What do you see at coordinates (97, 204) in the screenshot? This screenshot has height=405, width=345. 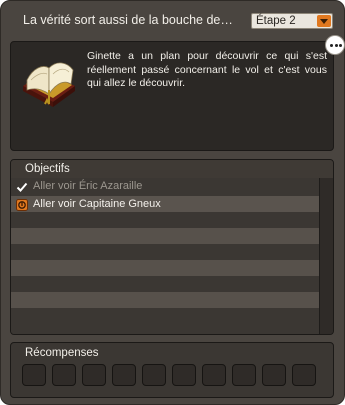 I see `objective-label: Aller voir Capitaine Gneux` at bounding box center [97, 204].